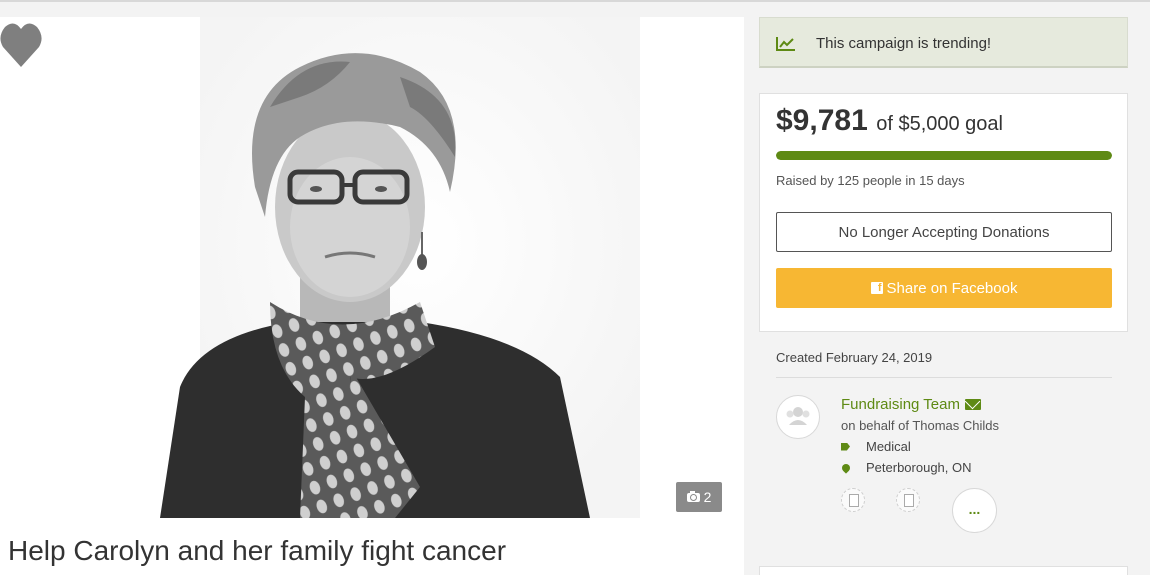 This screenshot has width=1150, height=575. What do you see at coordinates (693, 496) in the screenshot?
I see `camera-icon` at bounding box center [693, 496].